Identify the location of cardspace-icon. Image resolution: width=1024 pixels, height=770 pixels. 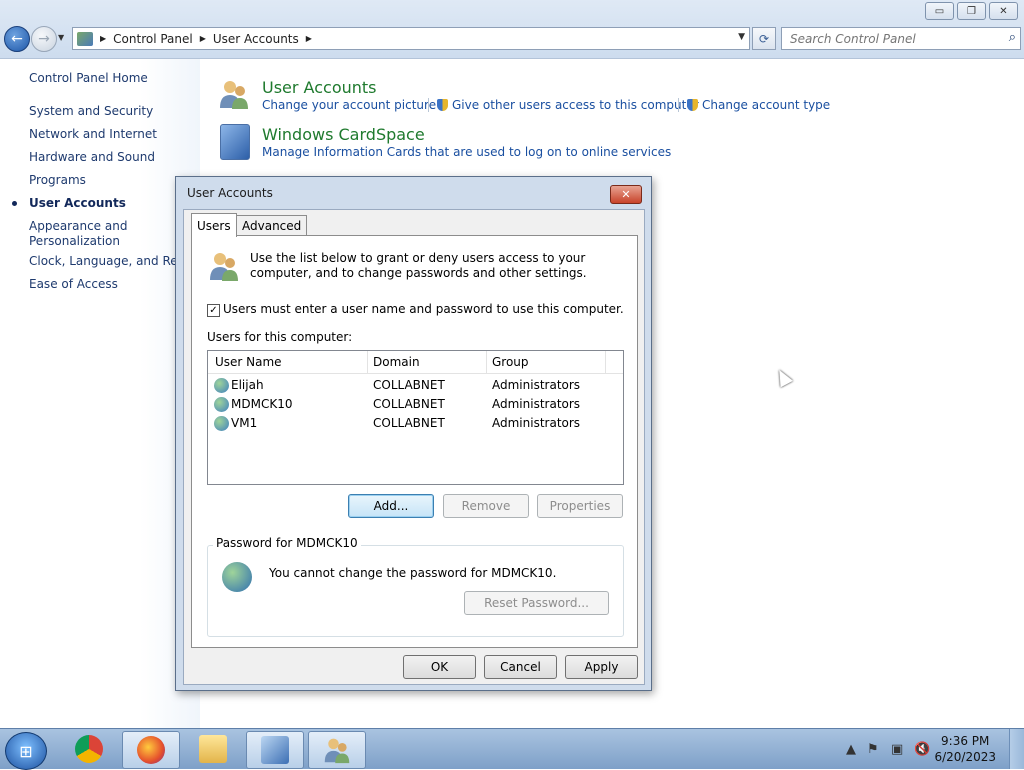
(235, 142).